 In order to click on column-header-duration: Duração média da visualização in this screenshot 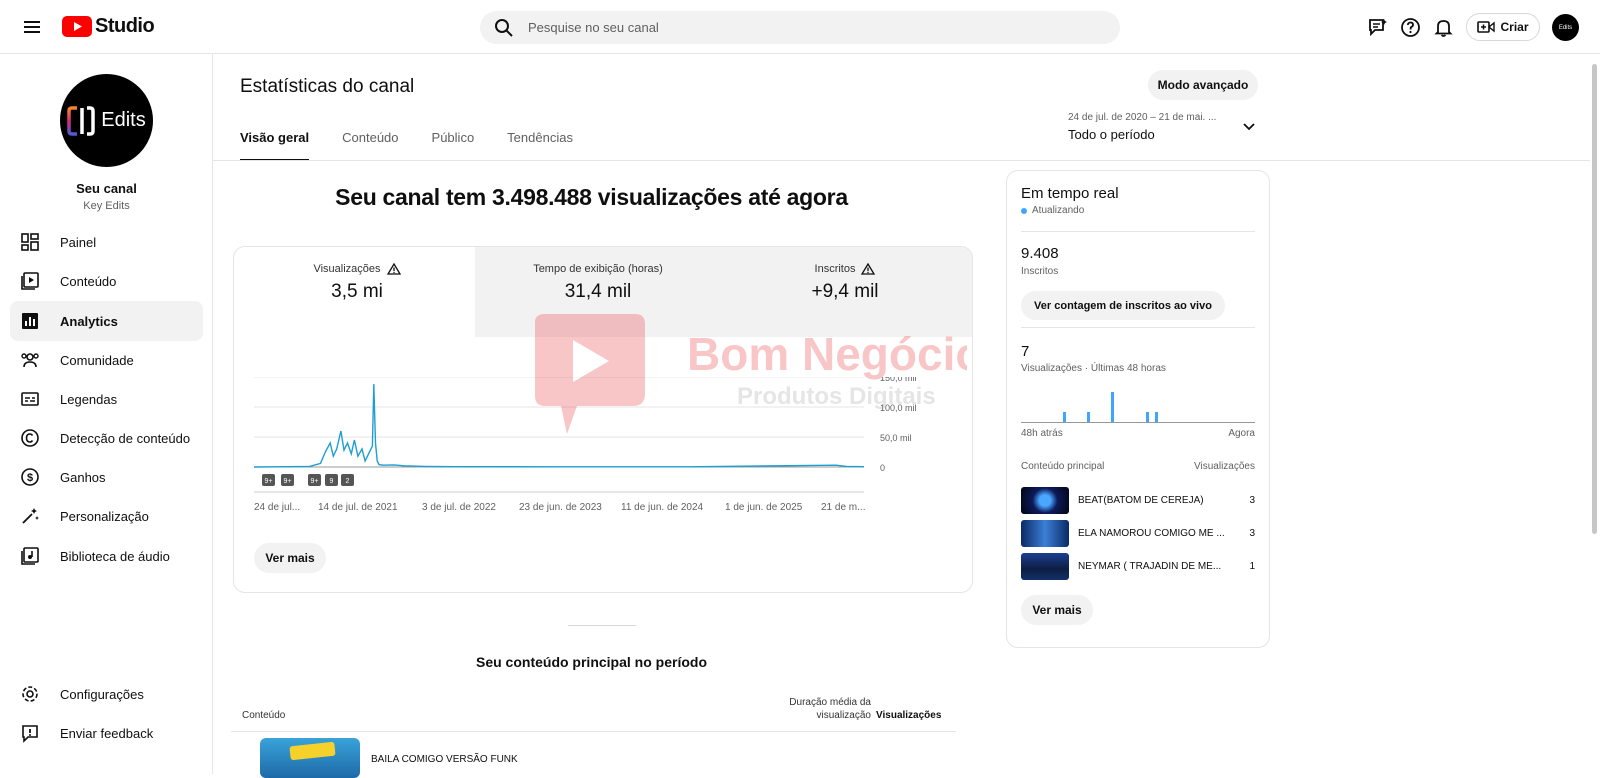, I will do `click(811, 709)`.